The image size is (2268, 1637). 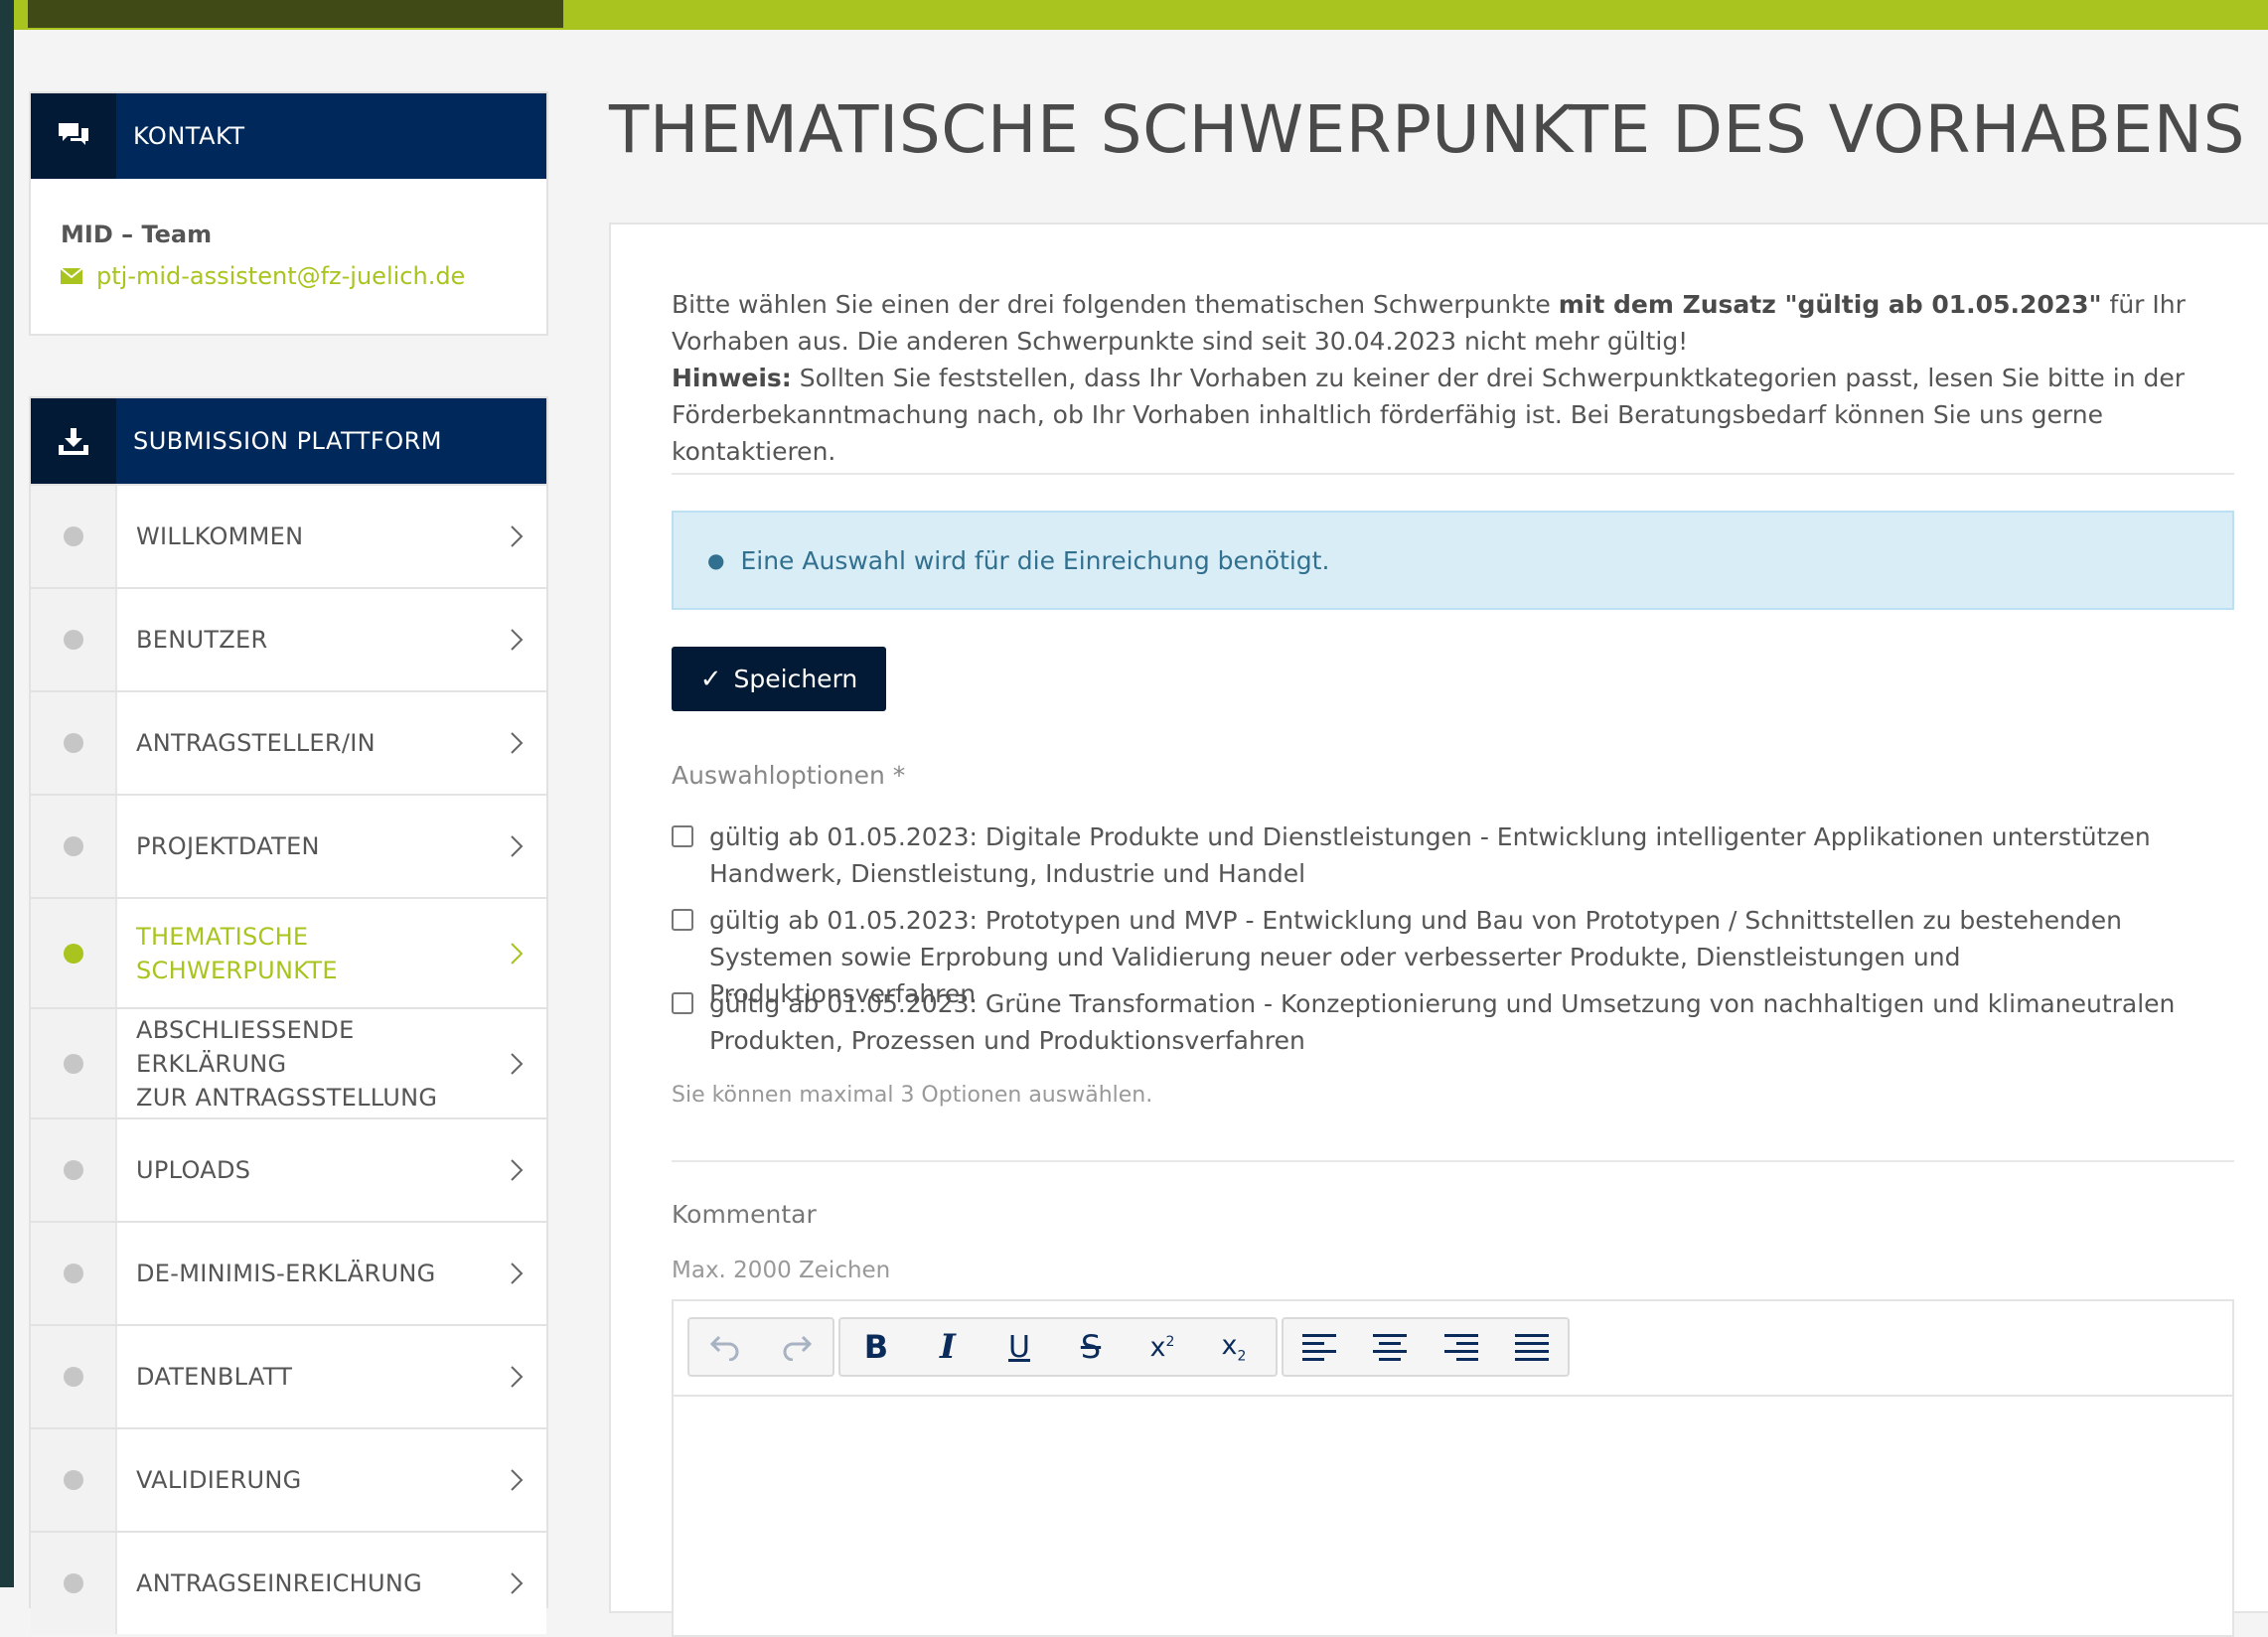 I want to click on top-bar-dark-segment, so click(x=295, y=14).